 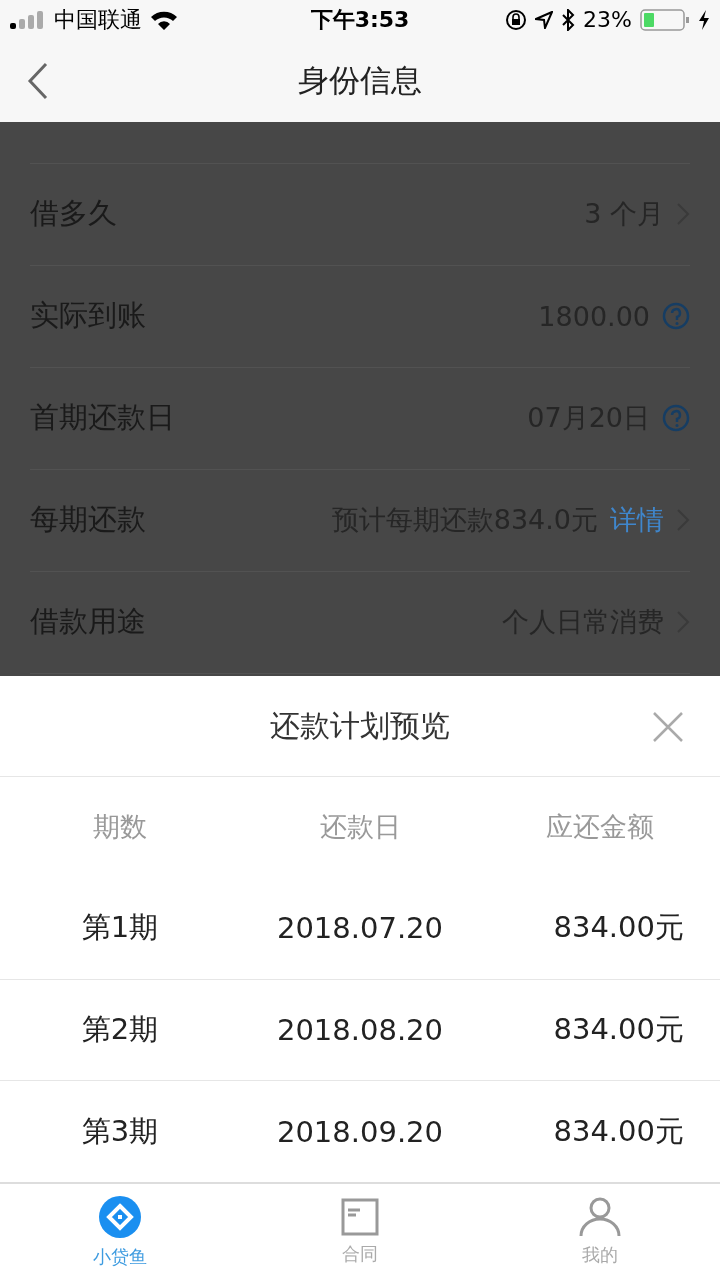 I want to click on document-icon, so click(x=360, y=1217).